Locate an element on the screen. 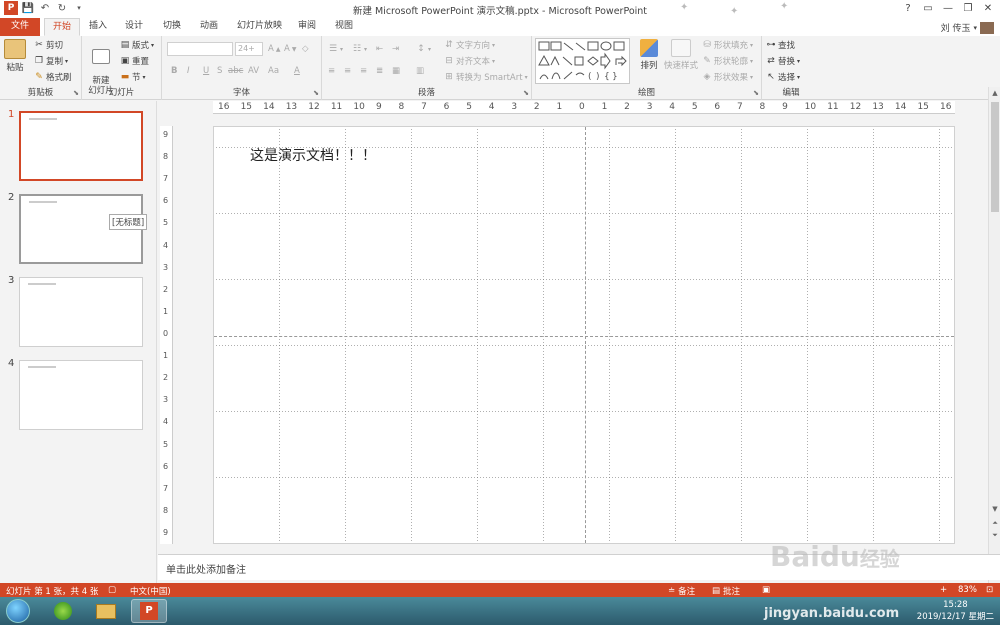  help-icon: ? is located at coordinates (908, 8).